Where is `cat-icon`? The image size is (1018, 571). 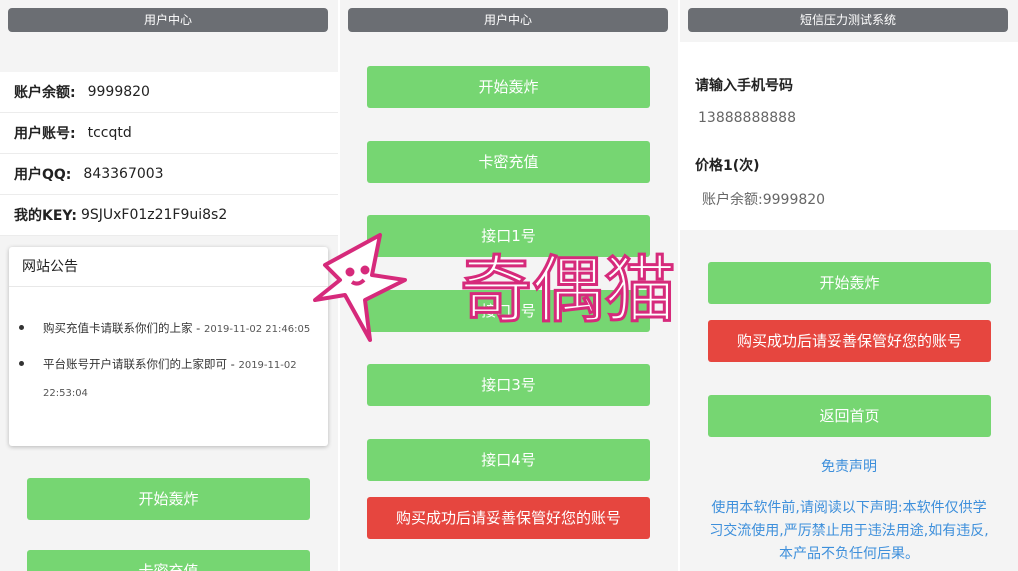 cat-icon is located at coordinates (360, 287).